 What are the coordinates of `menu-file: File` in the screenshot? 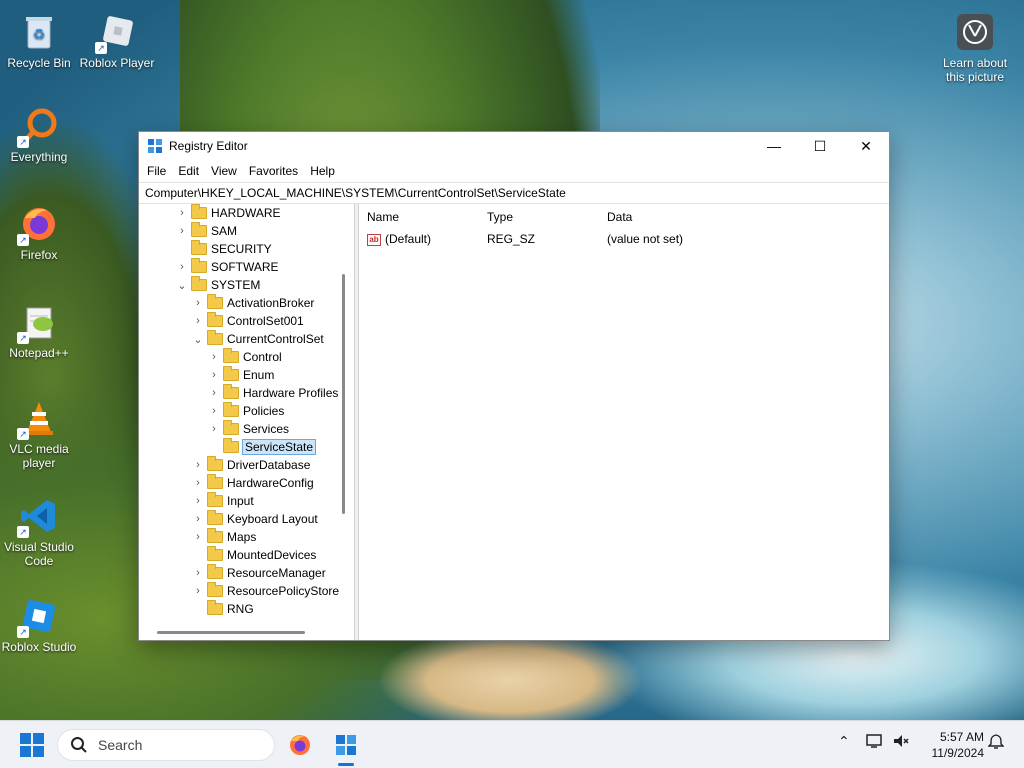 It's located at (156, 171).